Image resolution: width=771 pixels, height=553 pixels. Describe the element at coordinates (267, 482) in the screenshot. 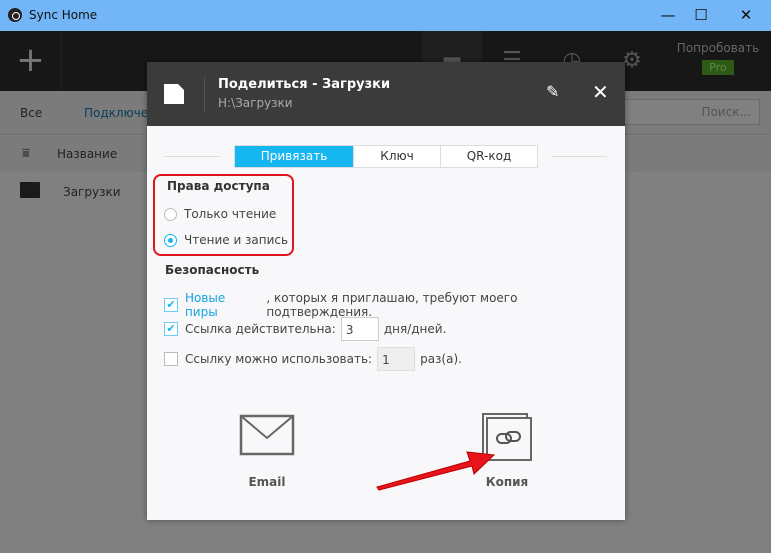

I see `email-label: Email` at that location.